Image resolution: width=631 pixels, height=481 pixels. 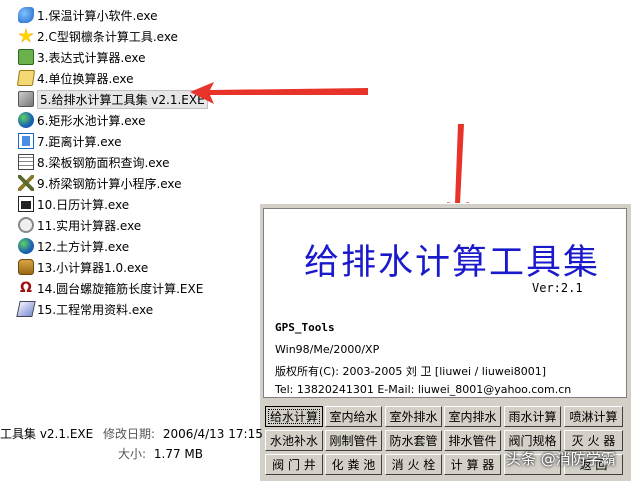 I want to click on modified-value: 2006/4/13 17:15, so click(x=212, y=434).